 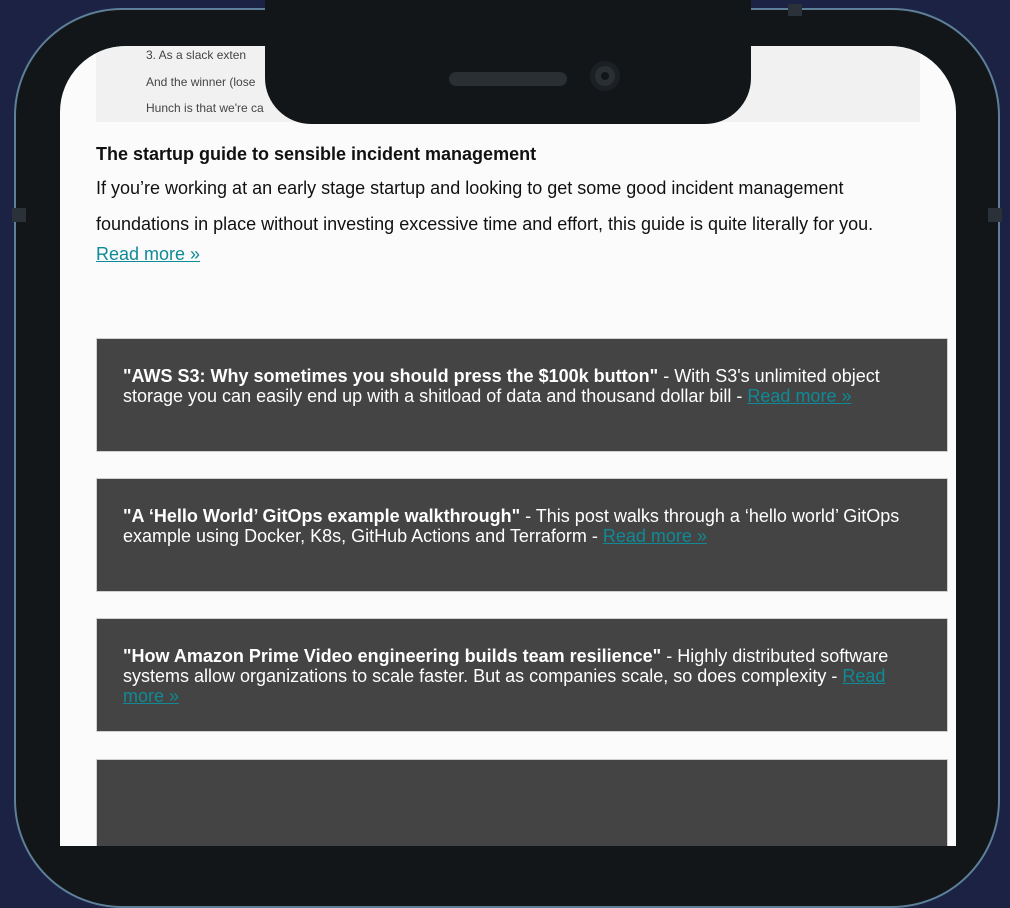 I want to click on speaker-grille, so click(x=508, y=79).